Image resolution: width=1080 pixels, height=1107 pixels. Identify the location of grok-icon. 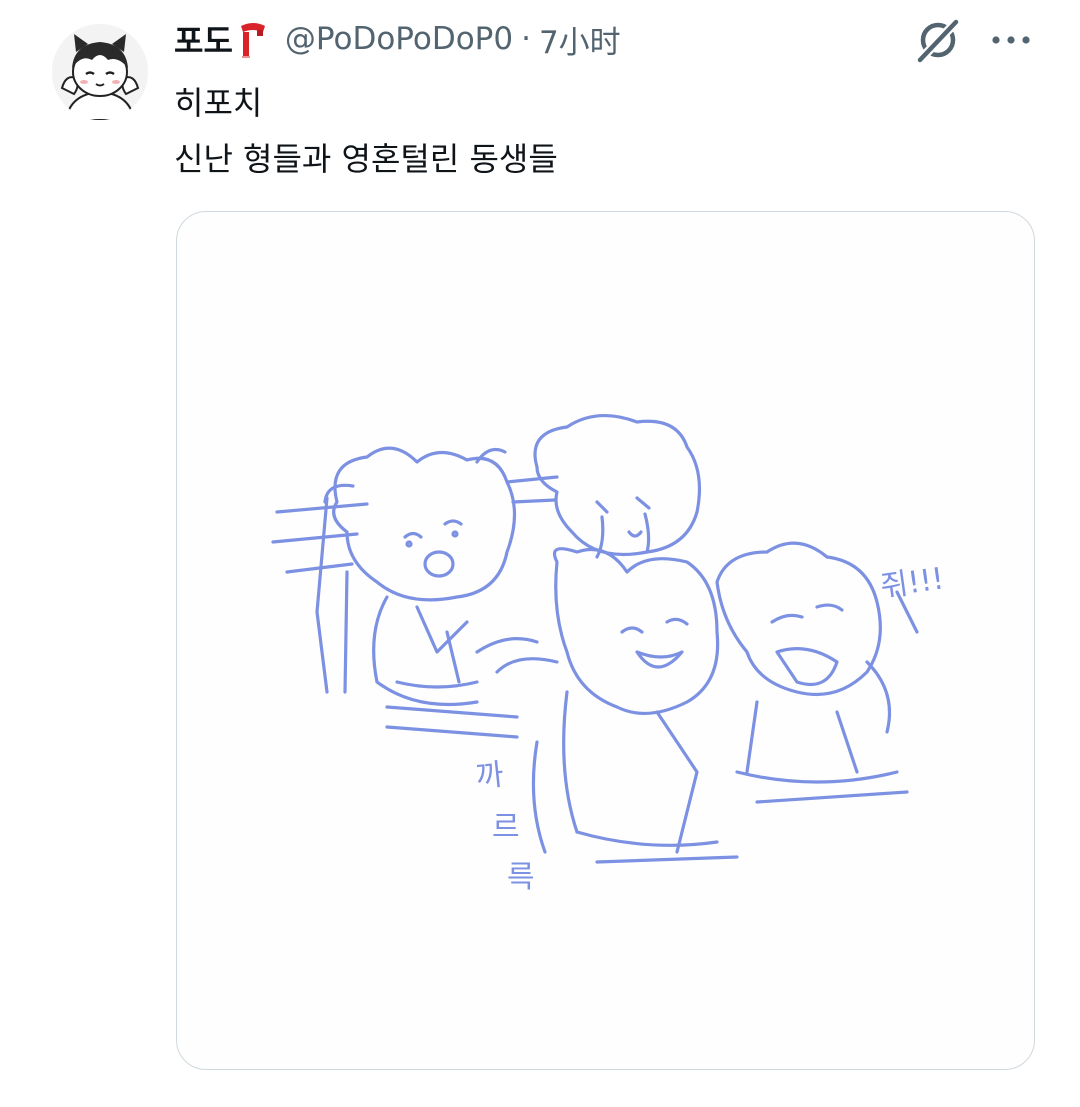
(938, 40).